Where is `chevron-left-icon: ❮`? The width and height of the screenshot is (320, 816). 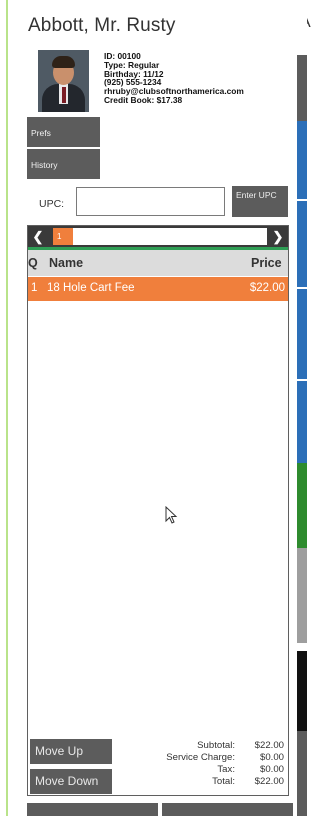
chevron-left-icon: ❮ is located at coordinates (38, 236).